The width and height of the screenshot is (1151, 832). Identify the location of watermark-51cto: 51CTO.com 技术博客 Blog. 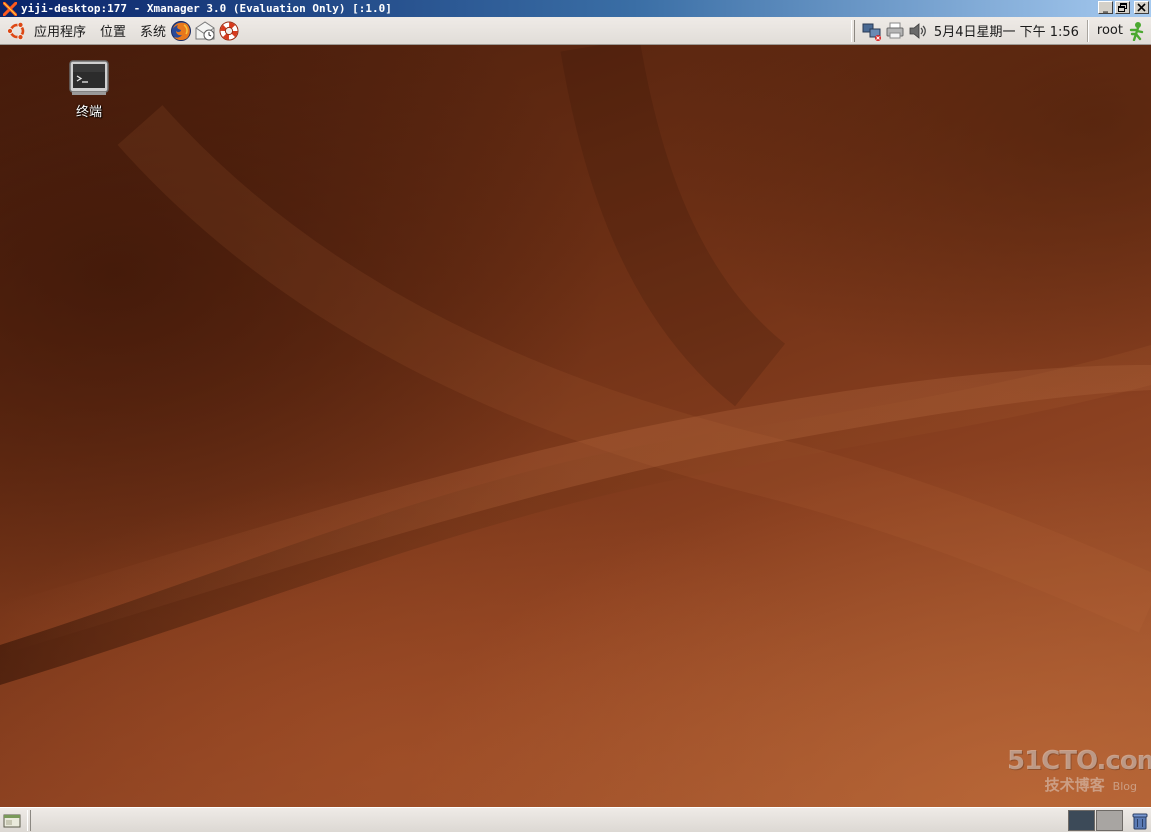
(1079, 776).